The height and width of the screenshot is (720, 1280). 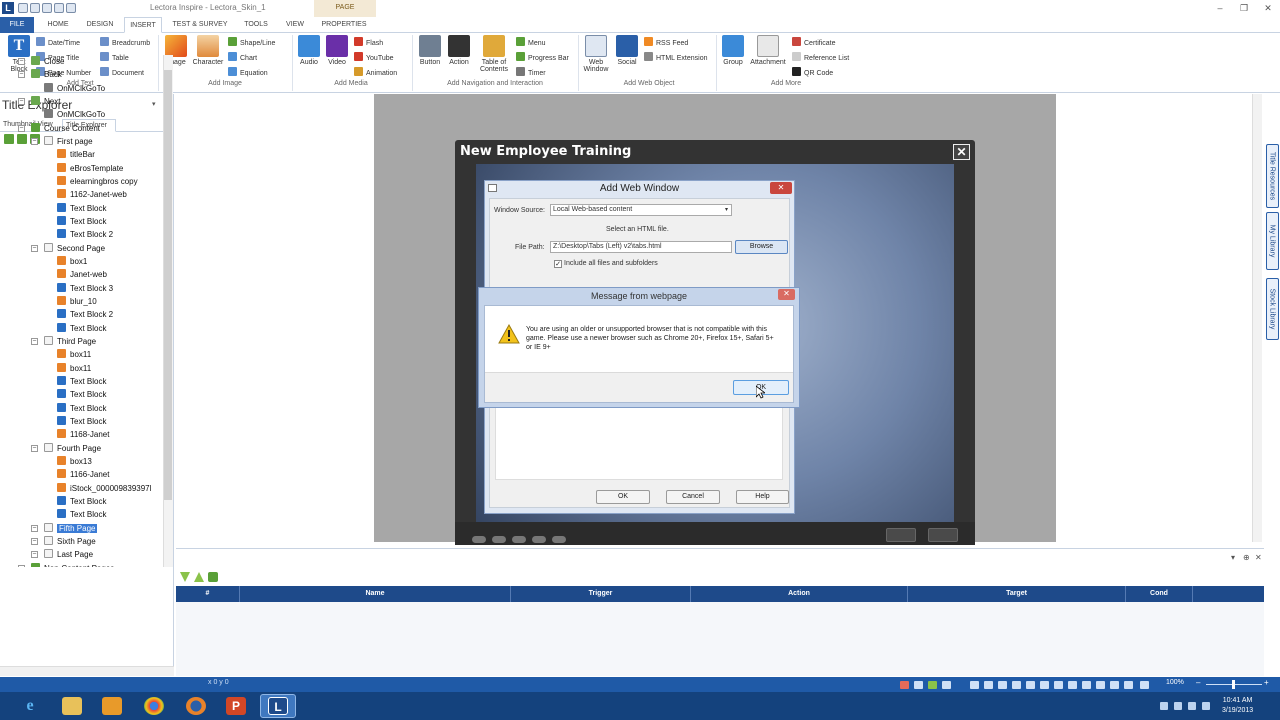 What do you see at coordinates (168, 285) in the screenshot?
I see `tree-scrollbar-thumb` at bounding box center [168, 285].